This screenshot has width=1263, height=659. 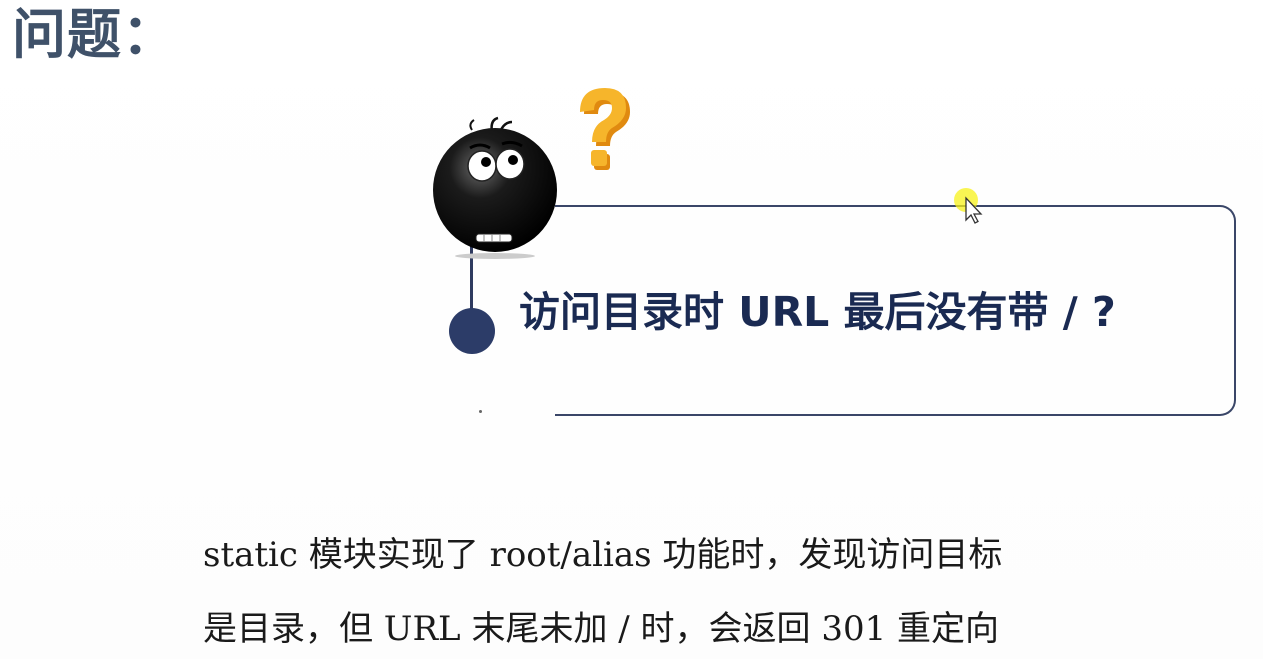 What do you see at coordinates (603, 555) in the screenshot?
I see `body-line-1: static 模块实现了 root/alias 功能时，发现访问目标` at bounding box center [603, 555].